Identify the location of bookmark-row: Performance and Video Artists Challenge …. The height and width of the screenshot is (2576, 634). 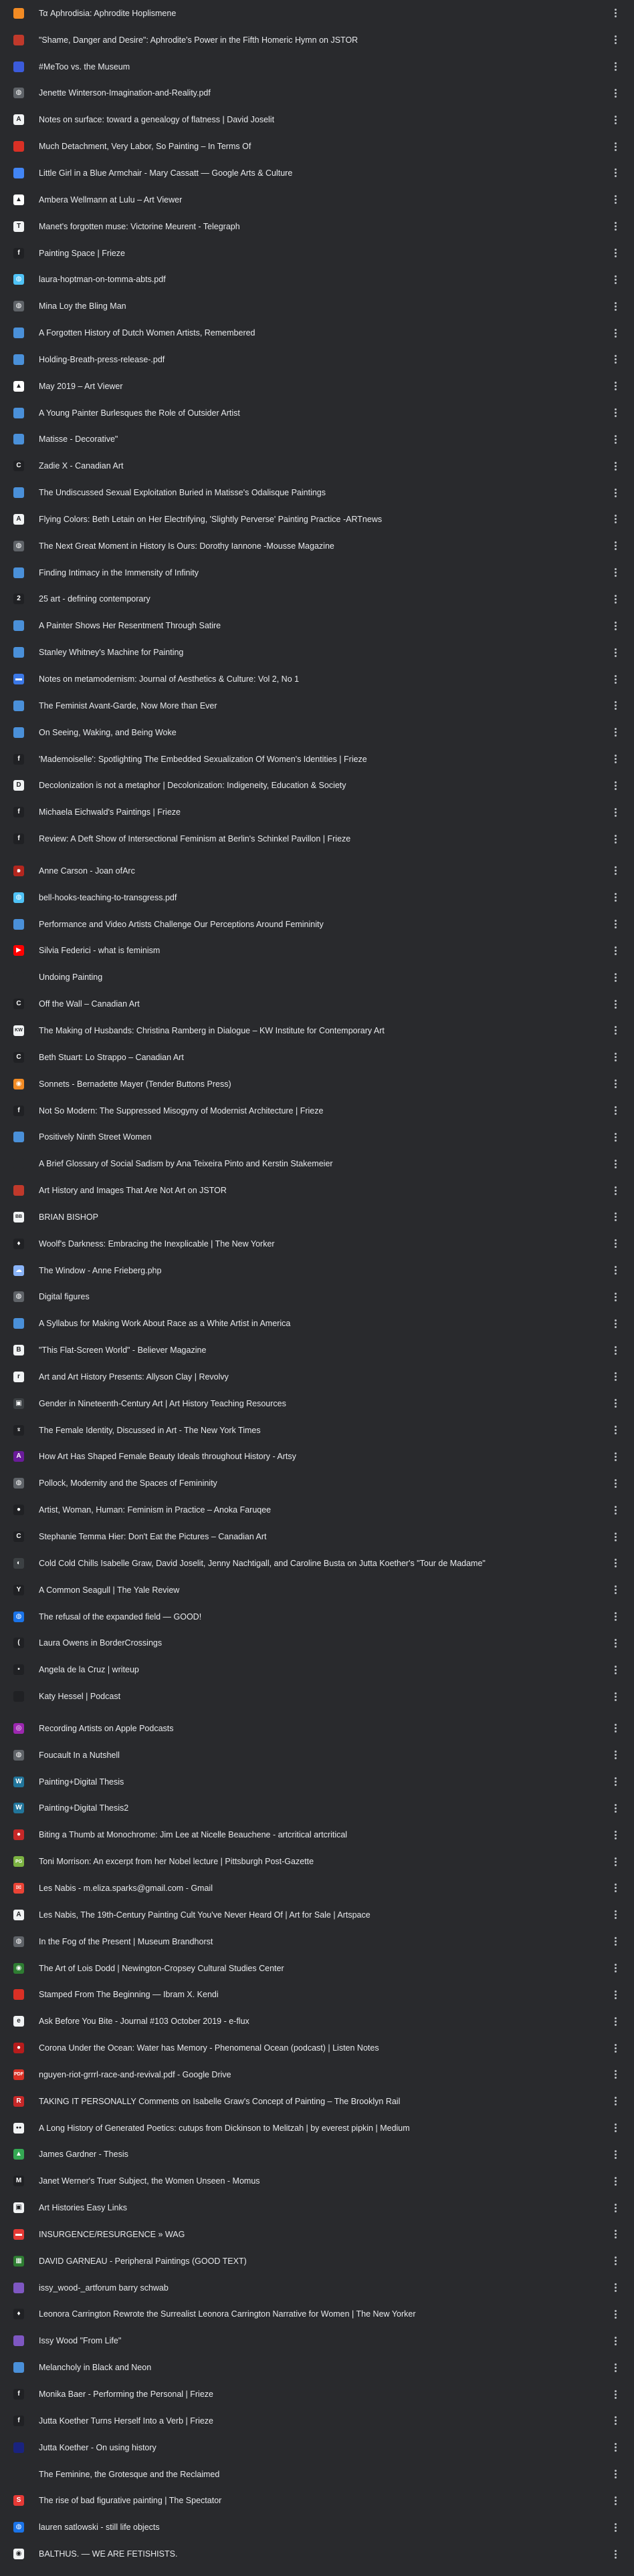
(317, 925).